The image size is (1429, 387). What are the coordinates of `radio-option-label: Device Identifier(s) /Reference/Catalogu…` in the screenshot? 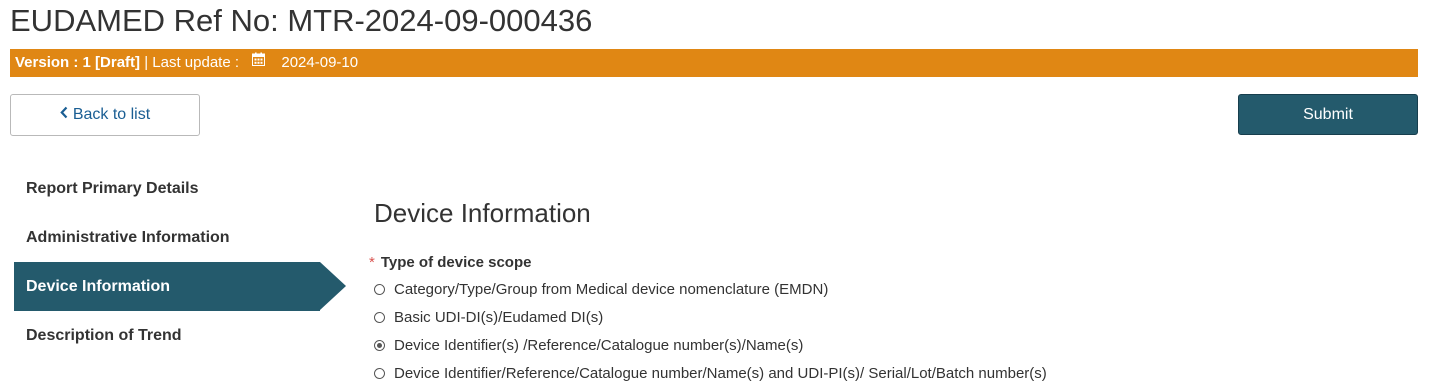 It's located at (599, 345).